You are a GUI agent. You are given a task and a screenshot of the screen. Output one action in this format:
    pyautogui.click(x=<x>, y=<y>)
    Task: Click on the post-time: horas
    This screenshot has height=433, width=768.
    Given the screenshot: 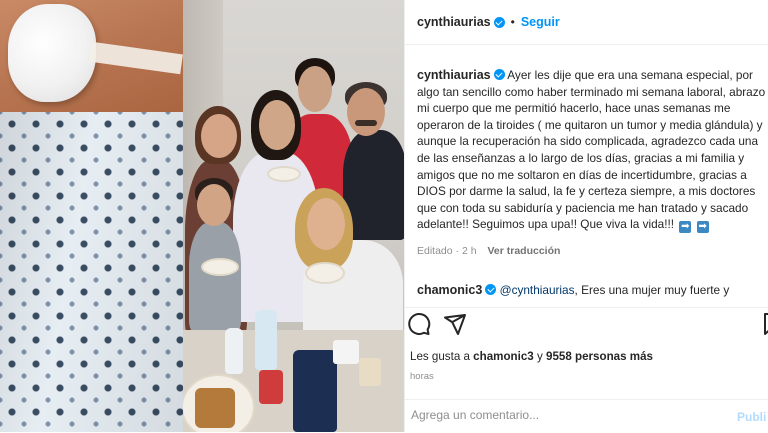 What is the action you would take?
    pyautogui.click(x=422, y=376)
    